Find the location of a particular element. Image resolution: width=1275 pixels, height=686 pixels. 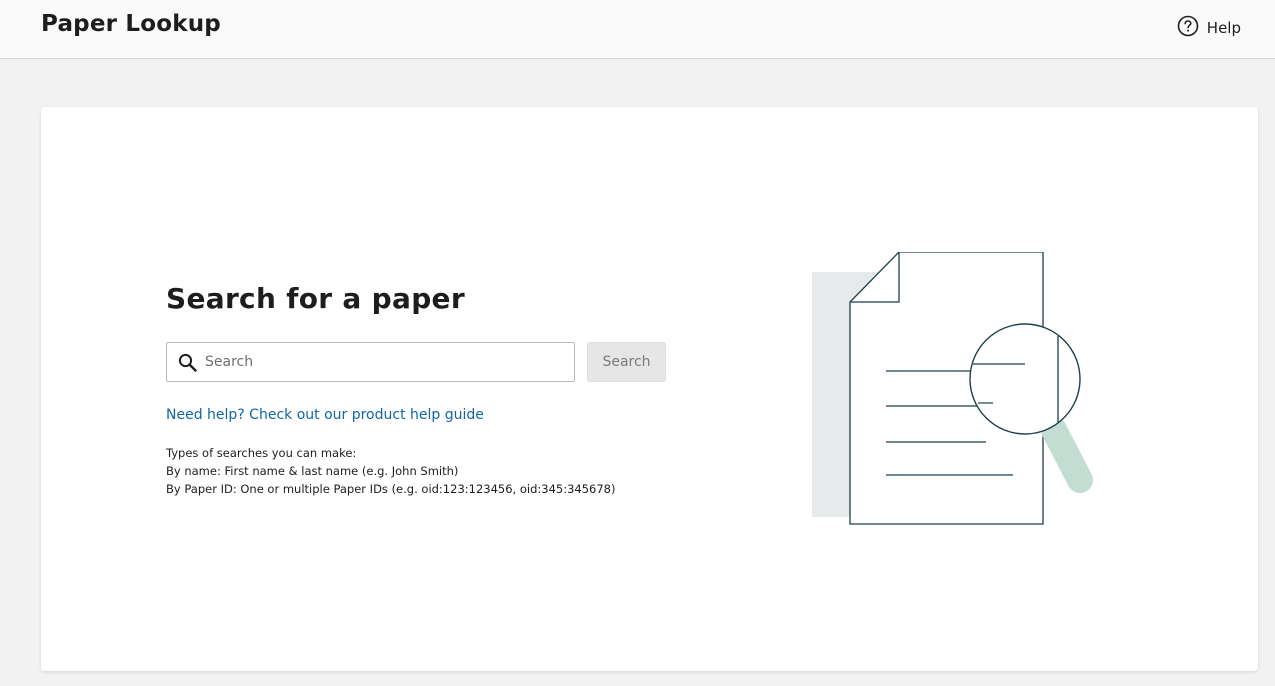

top-bar: Paper Lookup Help is located at coordinates (637, 29).